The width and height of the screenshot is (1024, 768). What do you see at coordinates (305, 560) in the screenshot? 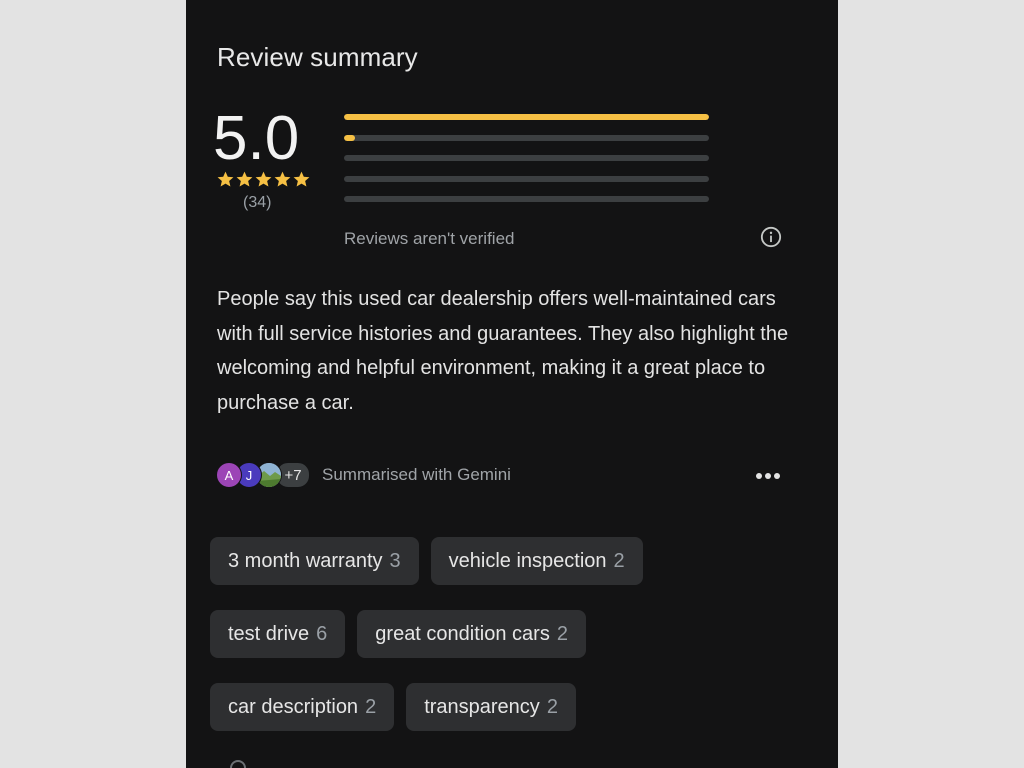
I see `chip-label: 3 month warranty` at bounding box center [305, 560].